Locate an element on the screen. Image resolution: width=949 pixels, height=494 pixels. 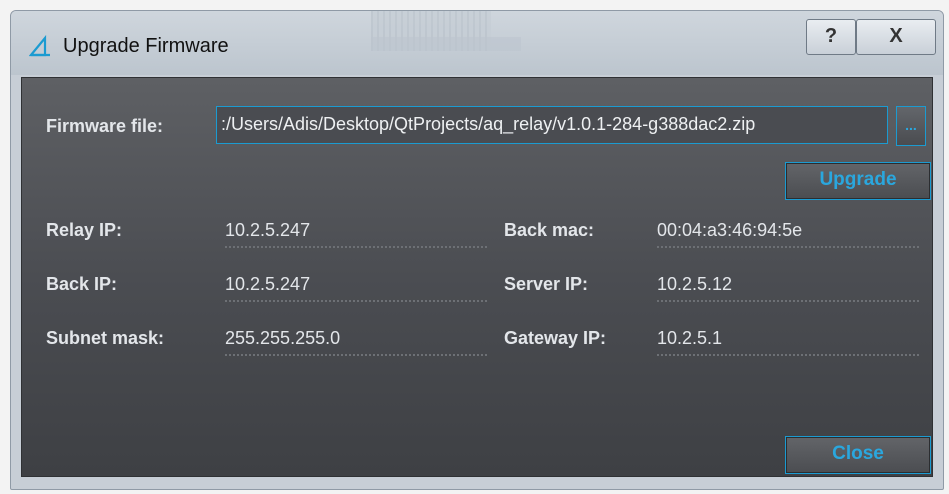
window-title: Upgrade Firmware is located at coordinates (146, 46).